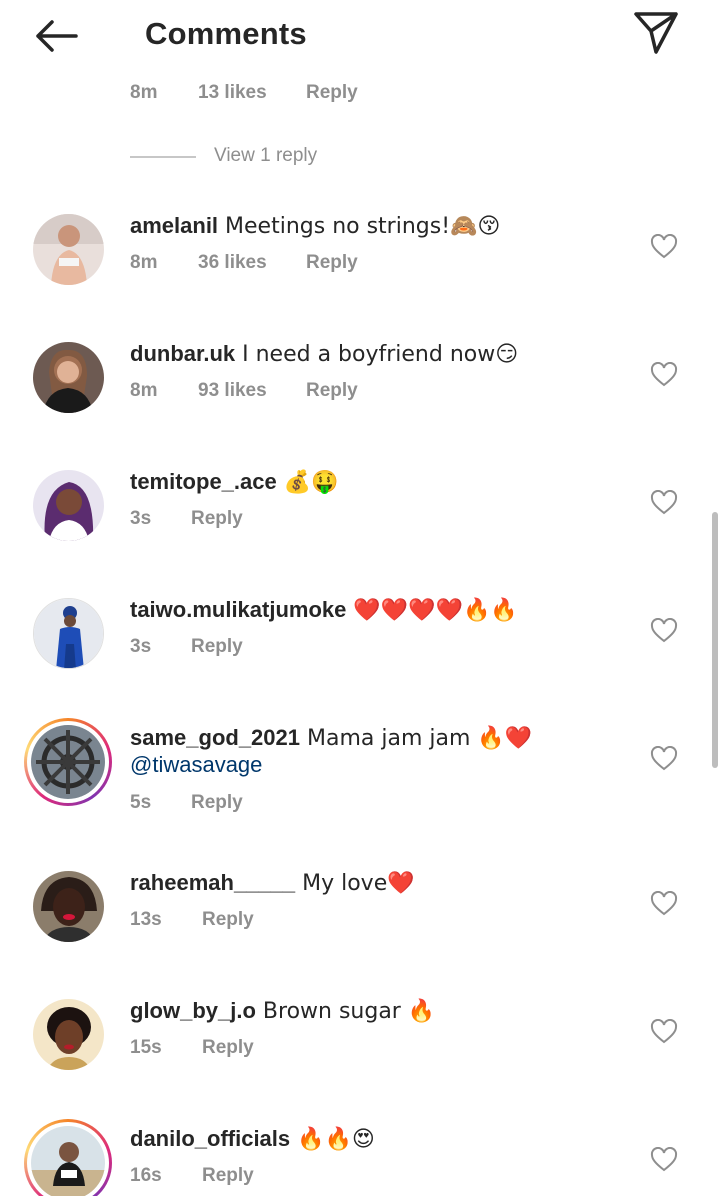  Describe the element at coordinates (163, 157) in the screenshot. I see `divider` at that location.